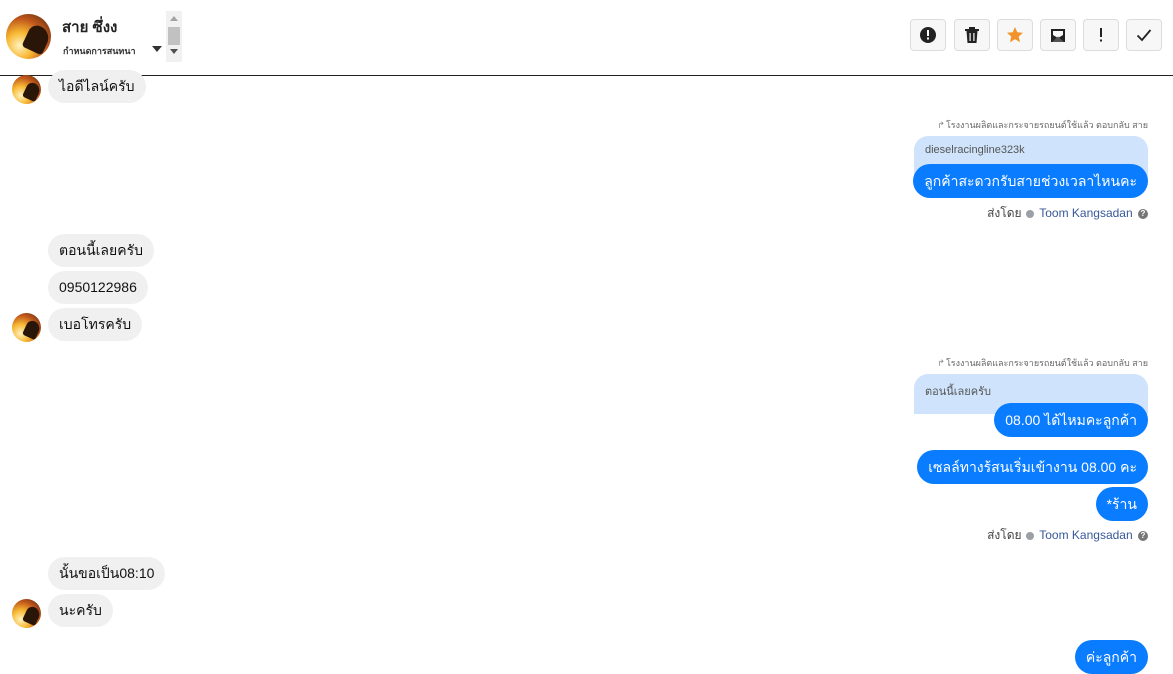  What do you see at coordinates (1032, 467) in the screenshot?
I see `outgoing-message: เซลล์ทางร้สนเริ่มเข้างาน 08.00 คะ` at bounding box center [1032, 467].